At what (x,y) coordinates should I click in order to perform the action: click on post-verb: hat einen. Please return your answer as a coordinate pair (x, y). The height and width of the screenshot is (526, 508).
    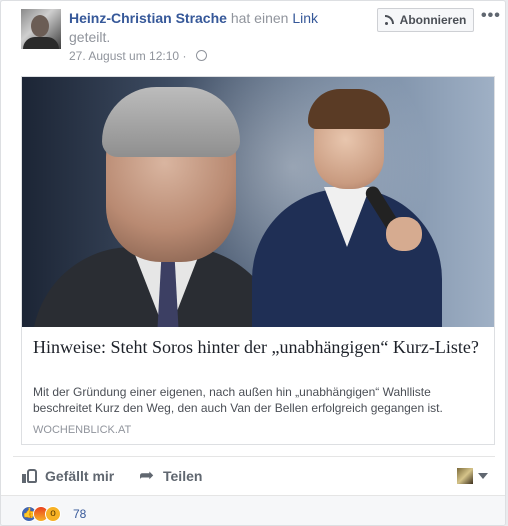
    Looking at the image, I should click on (259, 18).